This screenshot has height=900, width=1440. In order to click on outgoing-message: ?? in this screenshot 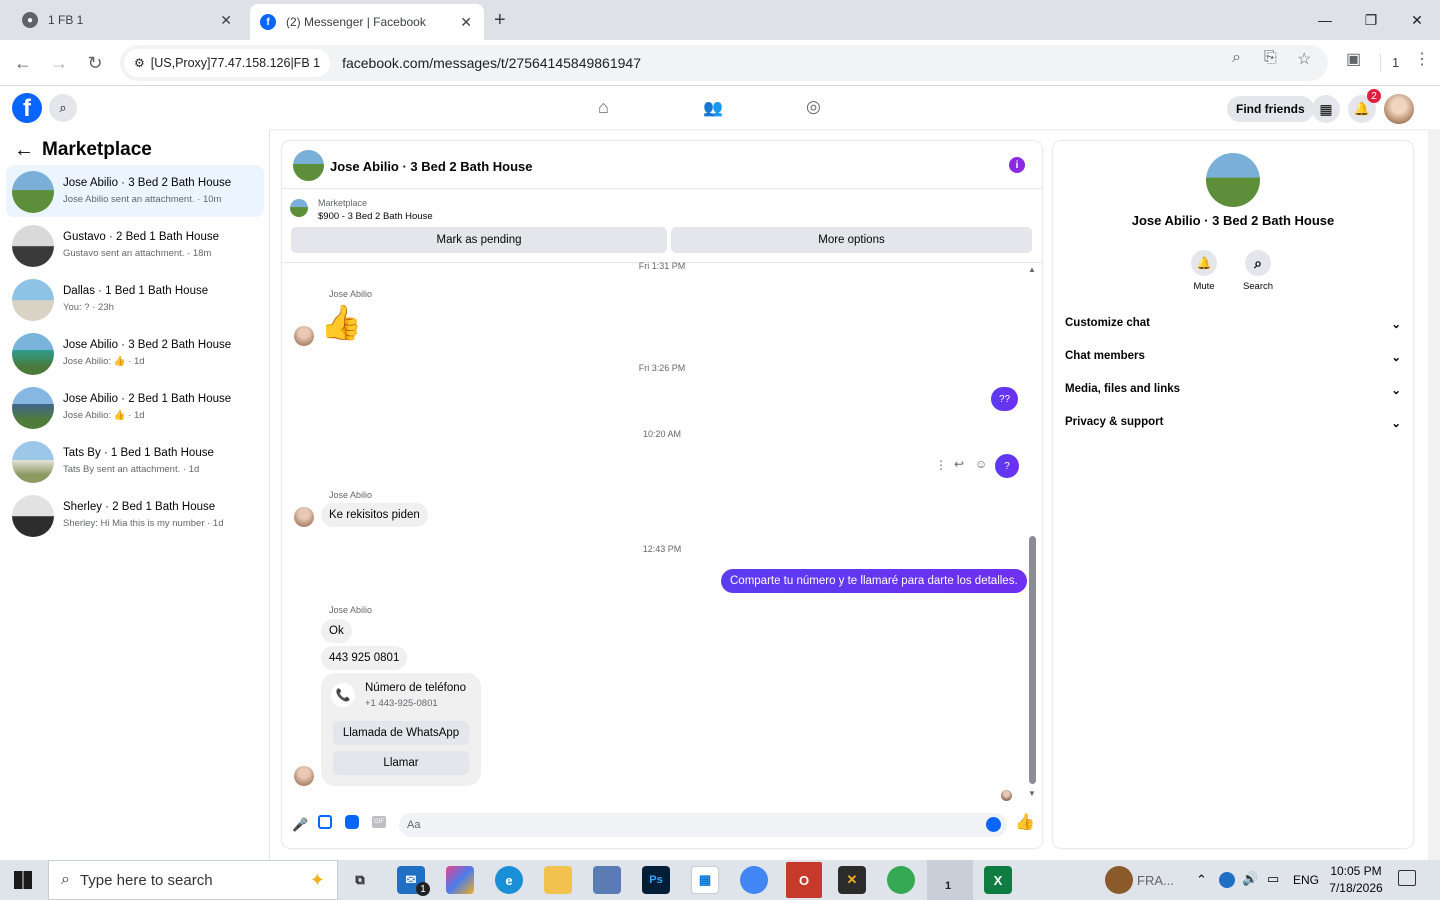, I will do `click(1004, 399)`.